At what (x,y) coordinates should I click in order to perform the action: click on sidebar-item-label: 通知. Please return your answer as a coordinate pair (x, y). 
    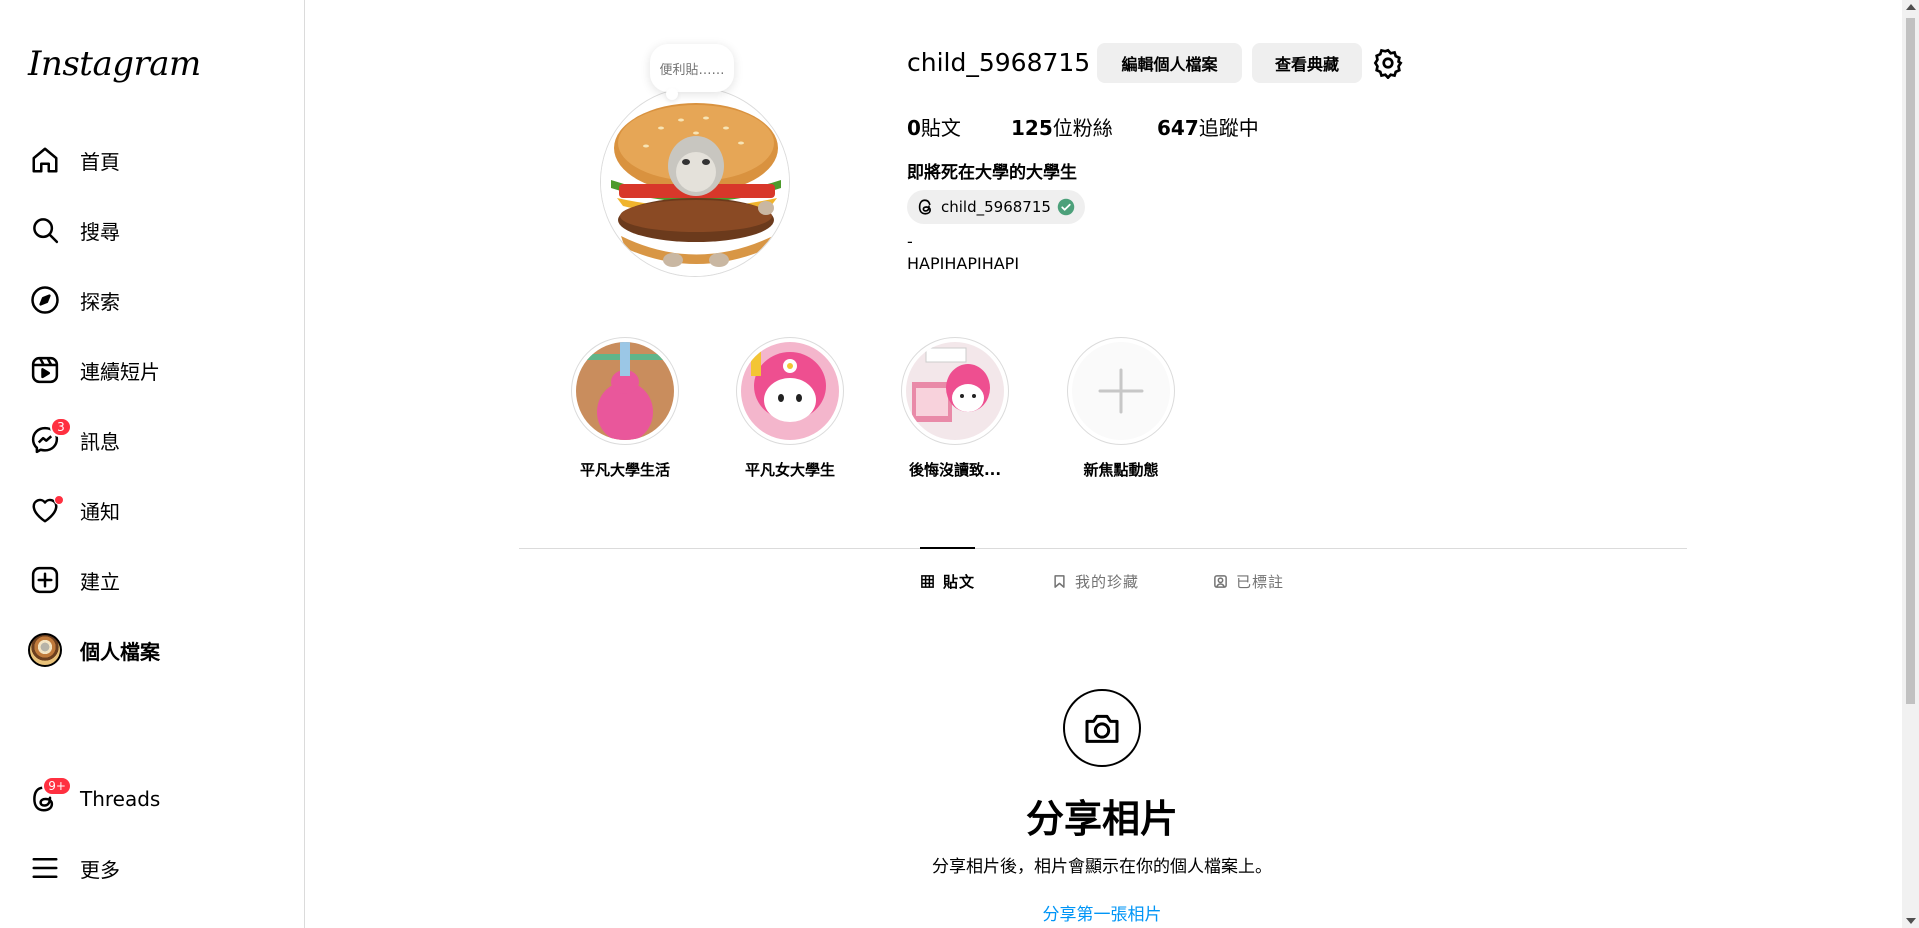
    Looking at the image, I should click on (100, 511).